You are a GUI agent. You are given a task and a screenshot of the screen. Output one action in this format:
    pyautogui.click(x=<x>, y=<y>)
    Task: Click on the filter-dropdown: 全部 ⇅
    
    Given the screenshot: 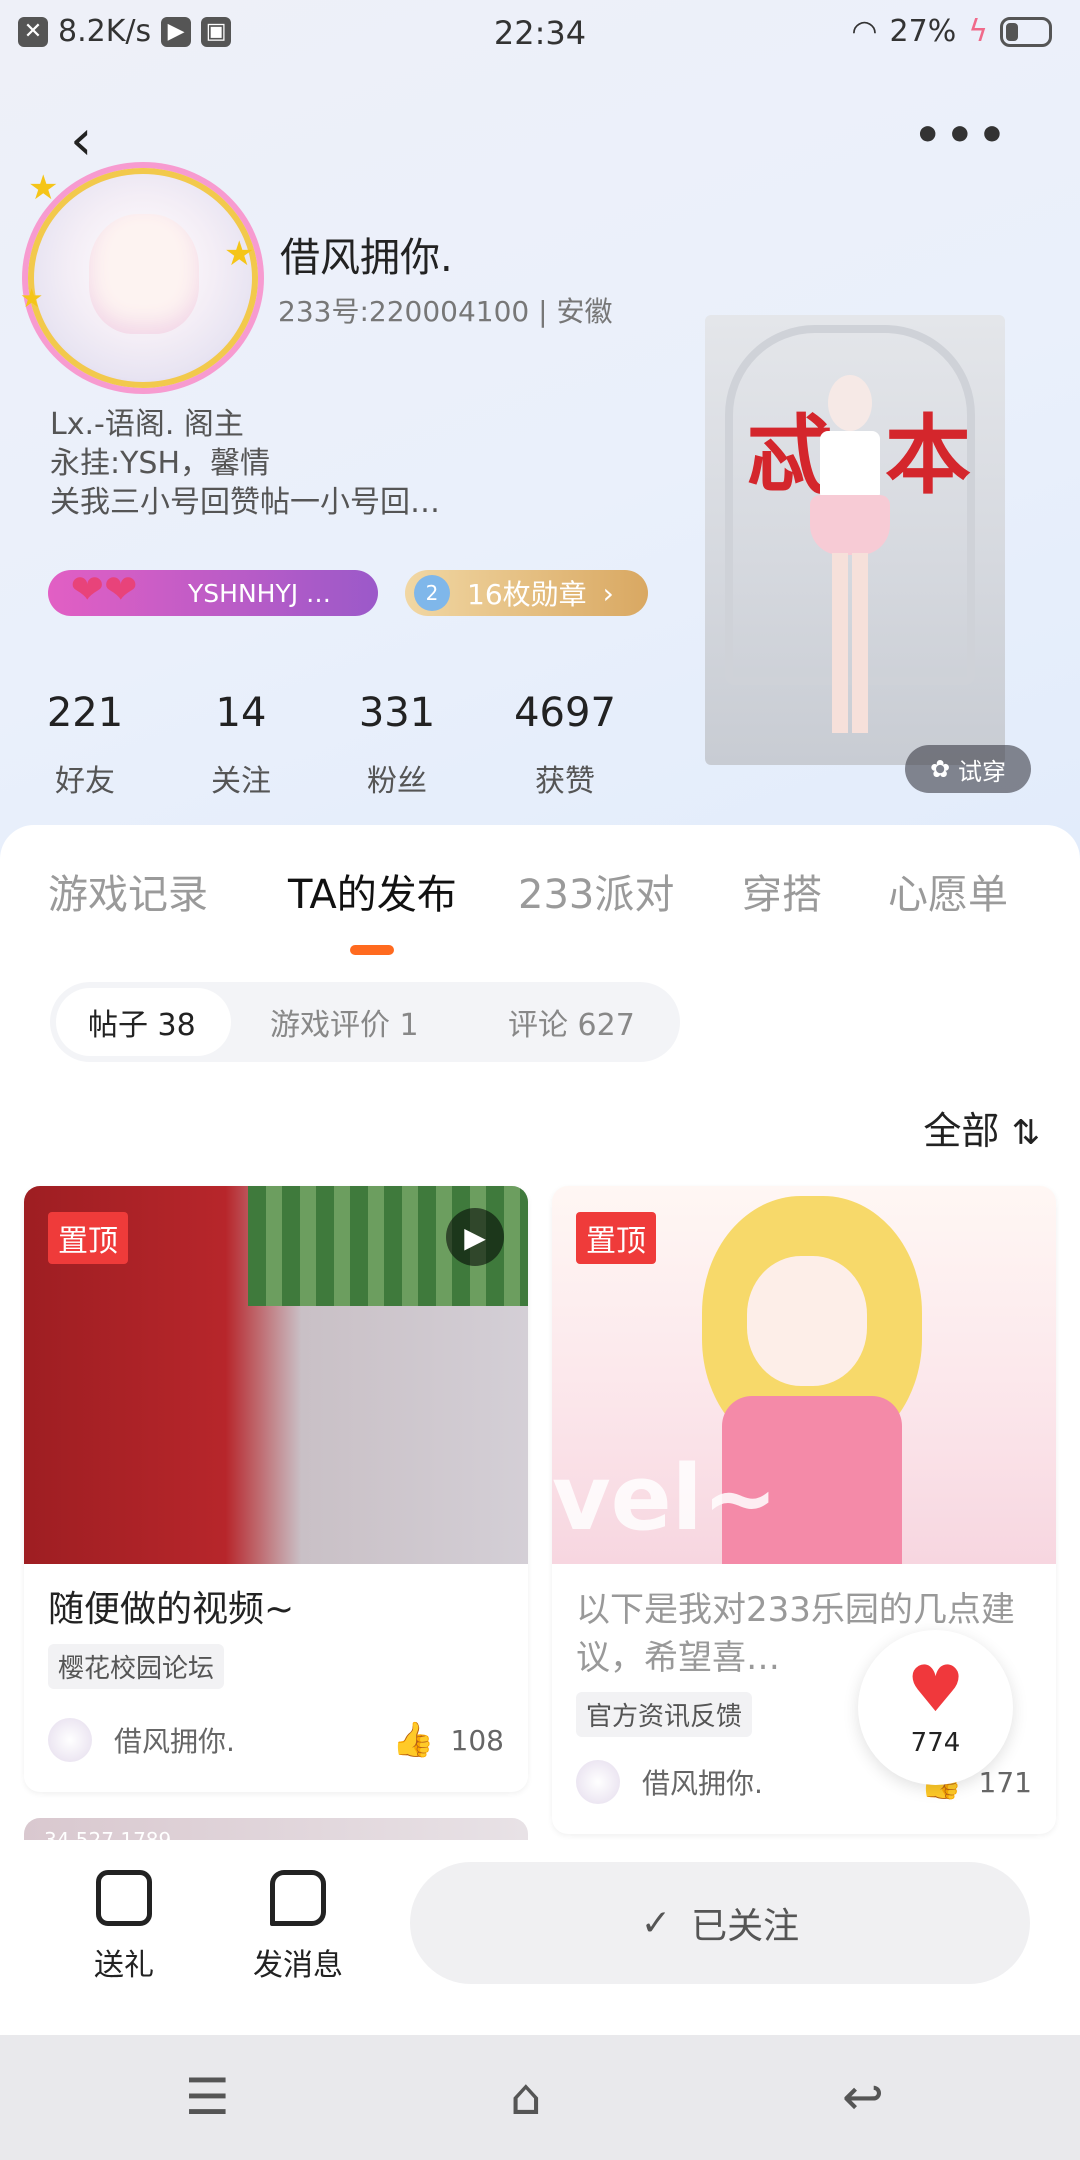 What is the action you would take?
    pyautogui.click(x=981, y=1127)
    